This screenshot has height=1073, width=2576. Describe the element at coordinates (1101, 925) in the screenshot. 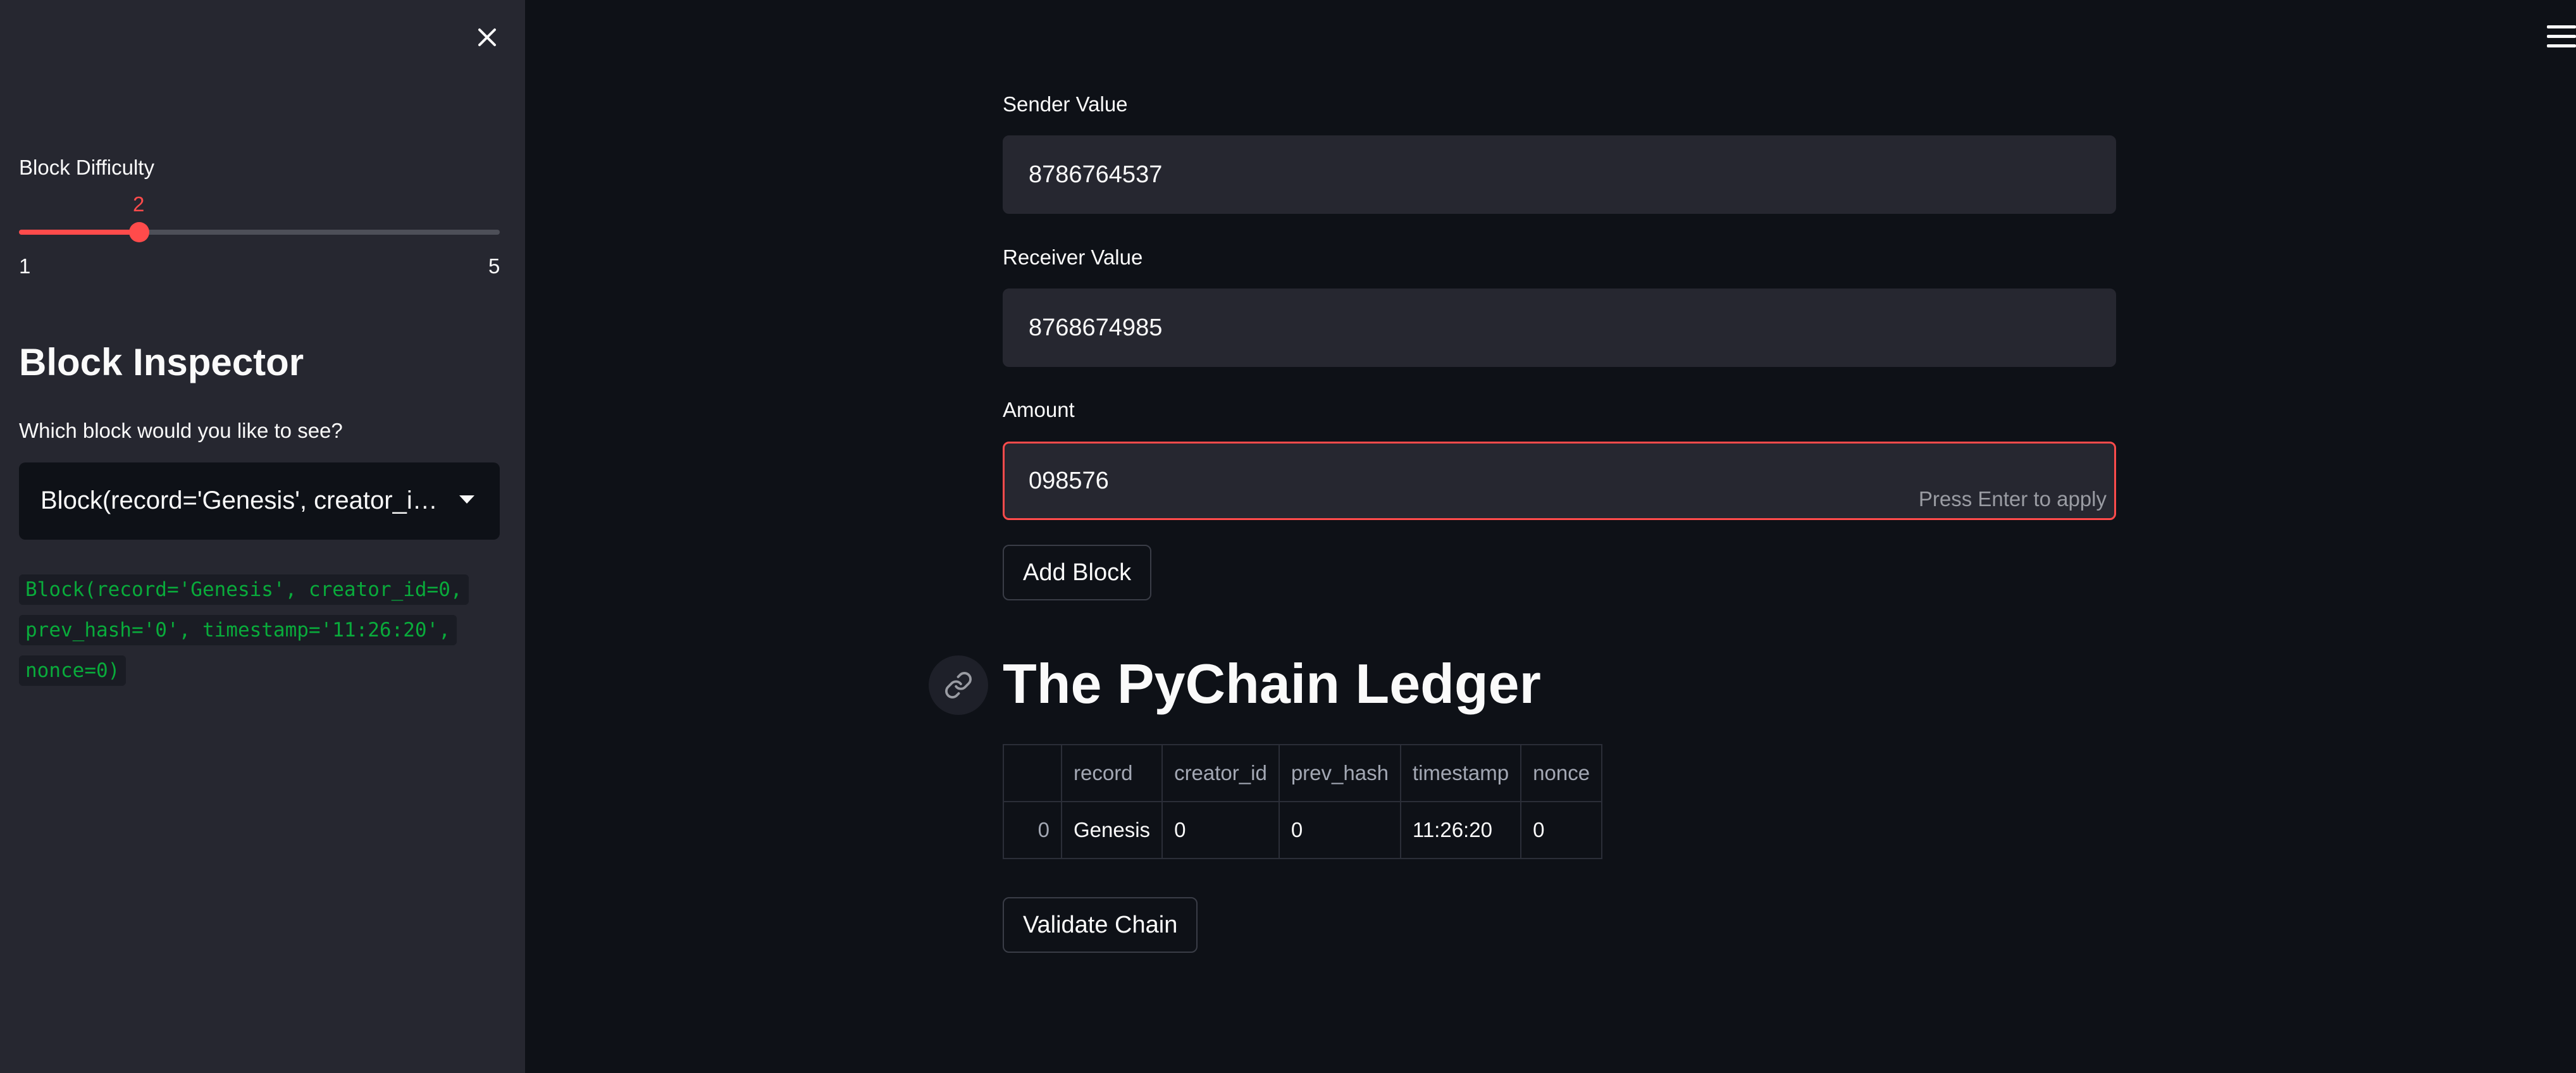

I see `validate-chain-button: Validate Chain` at that location.